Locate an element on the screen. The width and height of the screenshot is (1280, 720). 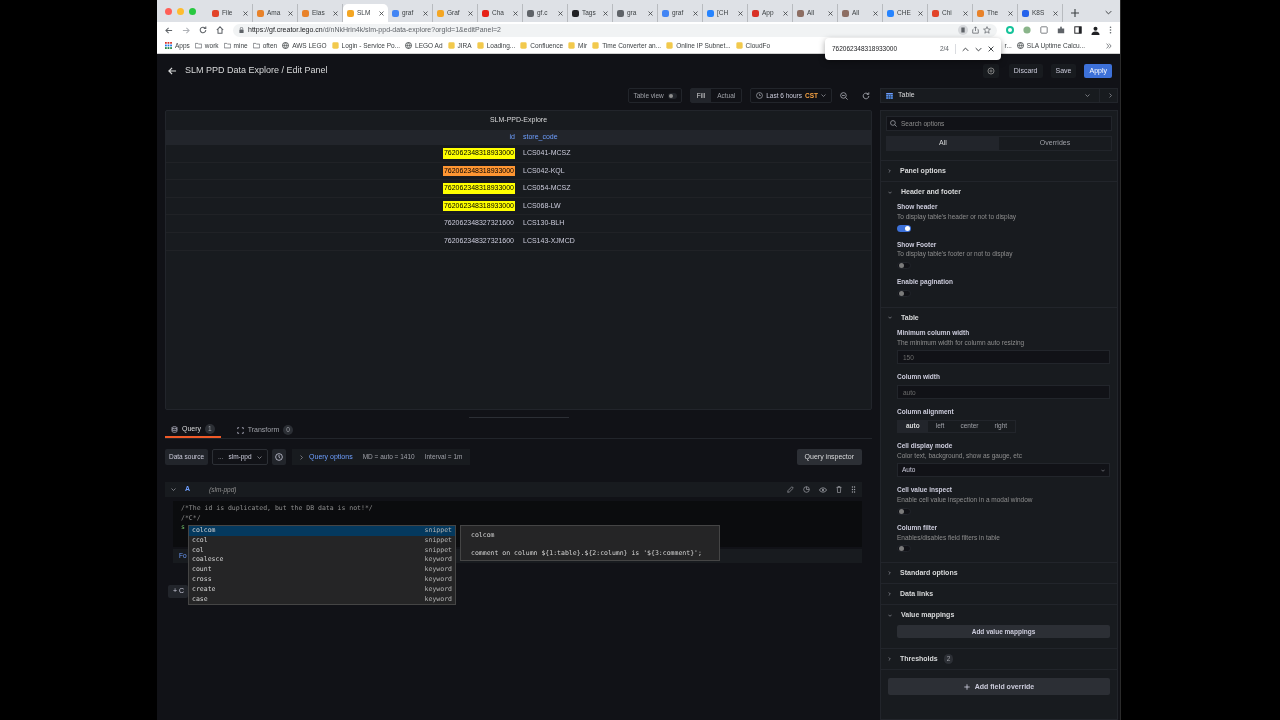
trash-icon is located at coordinates (839, 489).